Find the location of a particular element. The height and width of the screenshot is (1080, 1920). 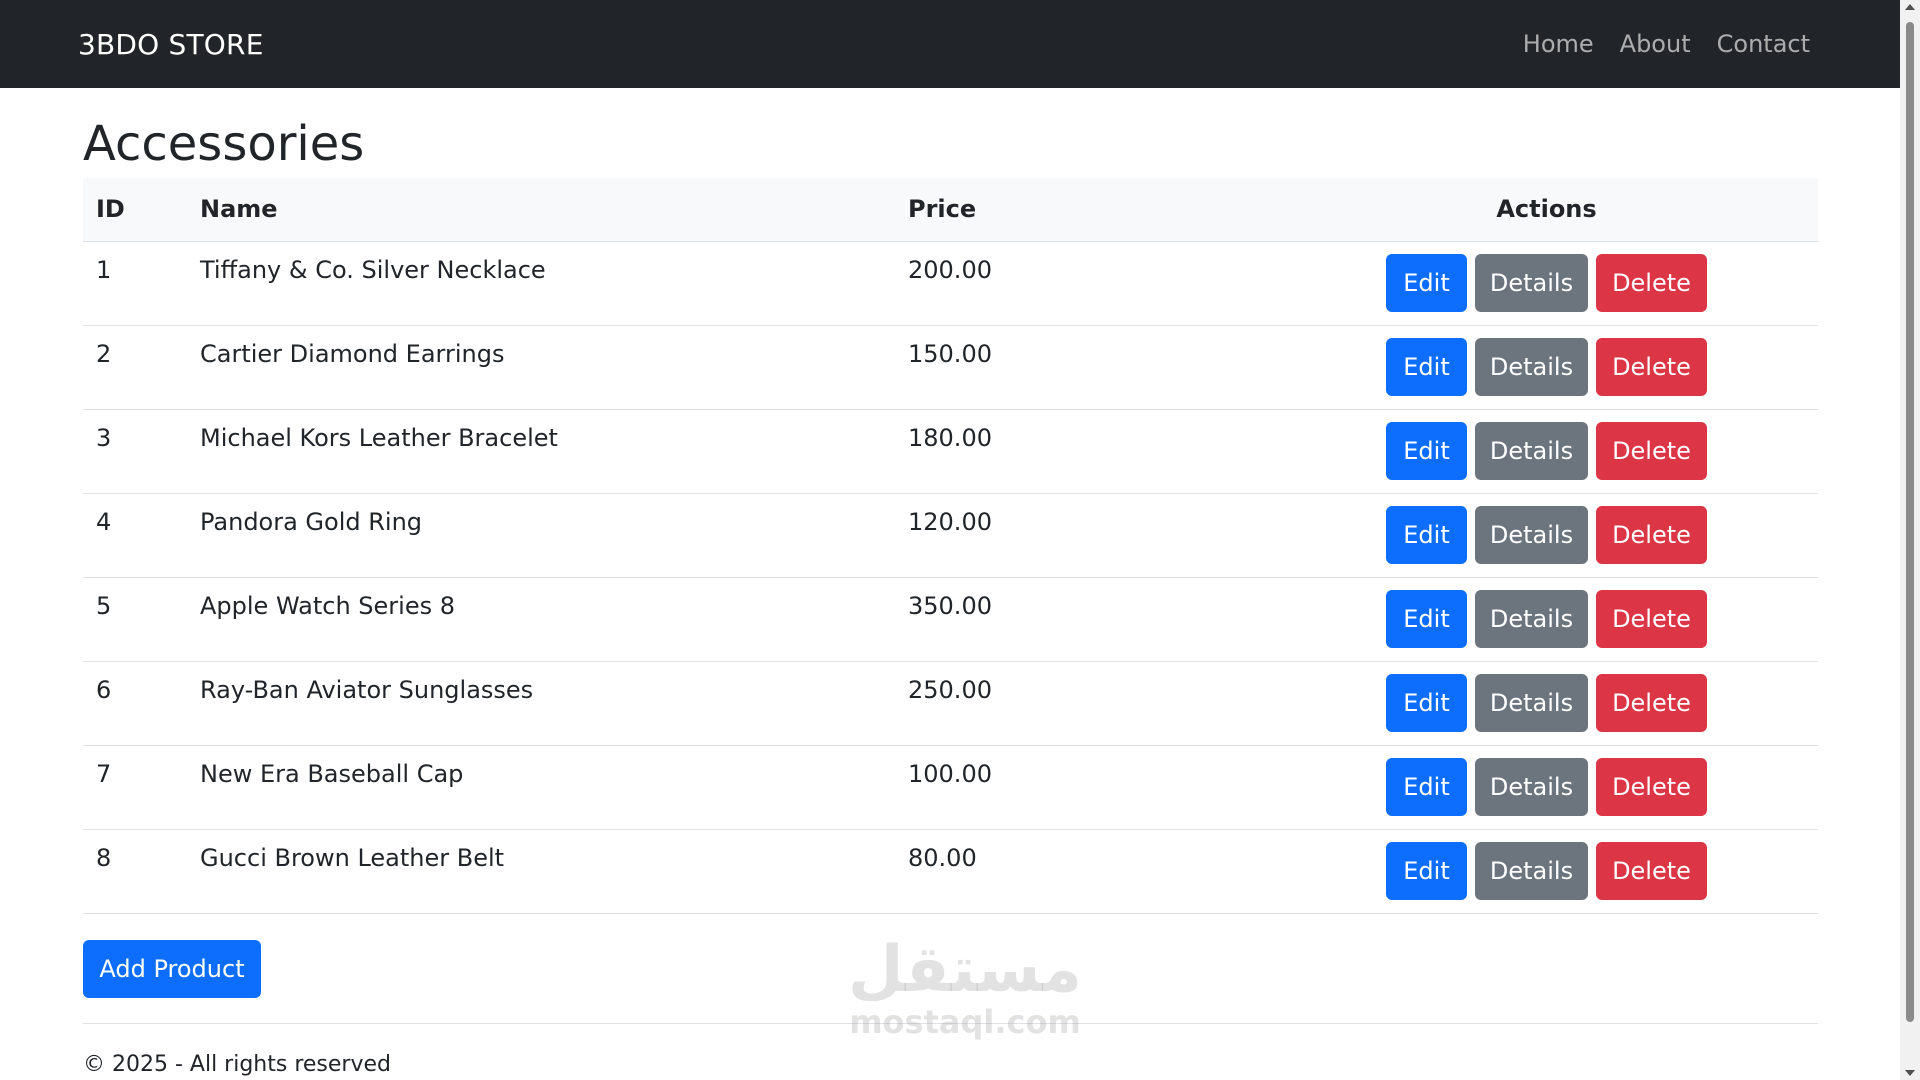

cell-id: 4 is located at coordinates (135, 535).